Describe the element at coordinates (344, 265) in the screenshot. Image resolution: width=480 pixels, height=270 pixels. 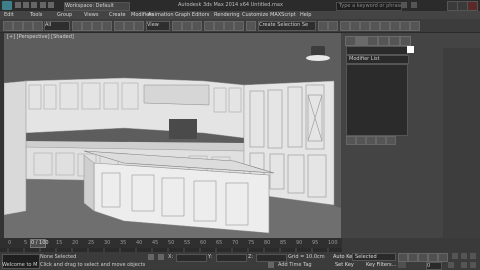
I see `set-key-button: Set Key` at that location.